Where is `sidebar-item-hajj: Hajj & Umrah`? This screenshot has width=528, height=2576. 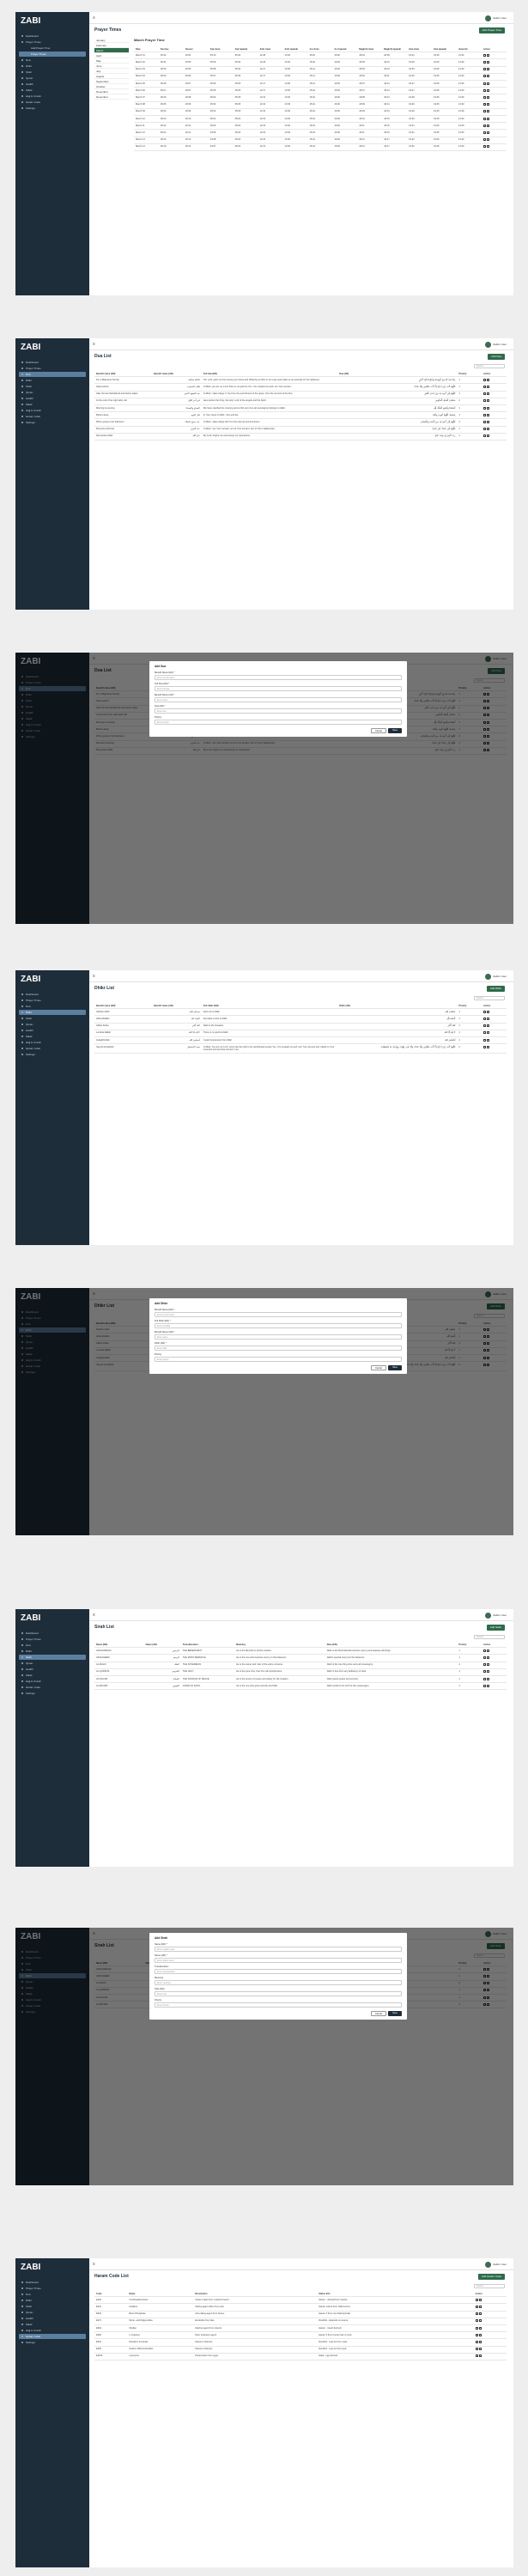 sidebar-item-hajj: Hajj & Umrah is located at coordinates (52, 1042).